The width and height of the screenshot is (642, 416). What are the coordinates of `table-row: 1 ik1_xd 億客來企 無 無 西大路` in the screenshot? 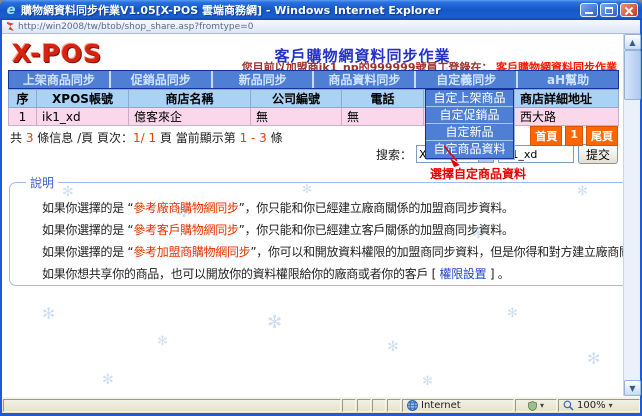 It's located at (313, 116).